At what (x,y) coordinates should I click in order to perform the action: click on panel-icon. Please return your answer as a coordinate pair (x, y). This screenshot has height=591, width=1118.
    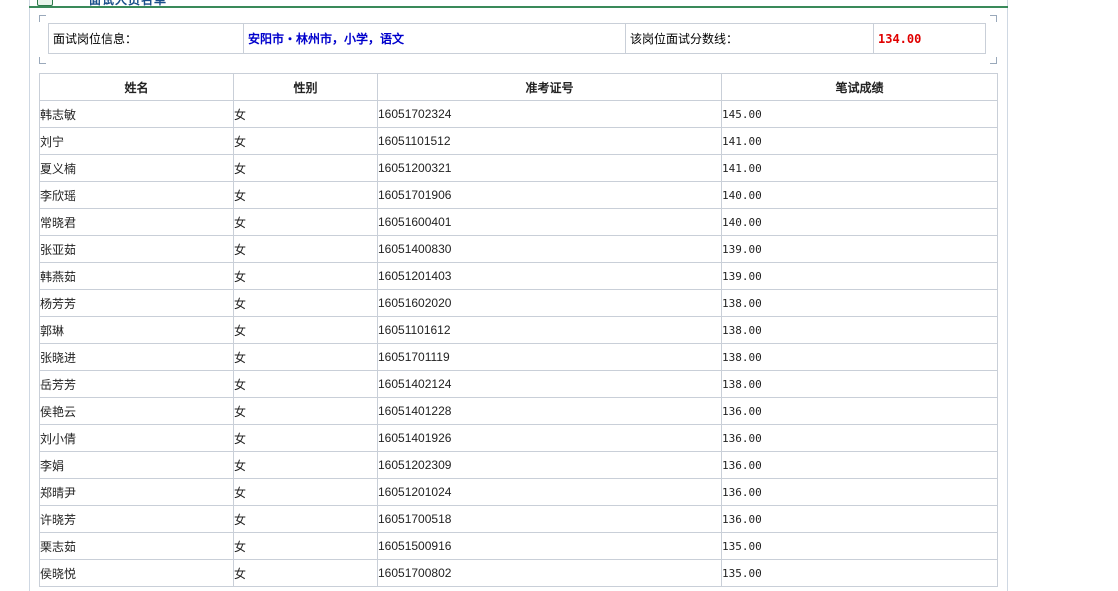
    Looking at the image, I should click on (45, 3).